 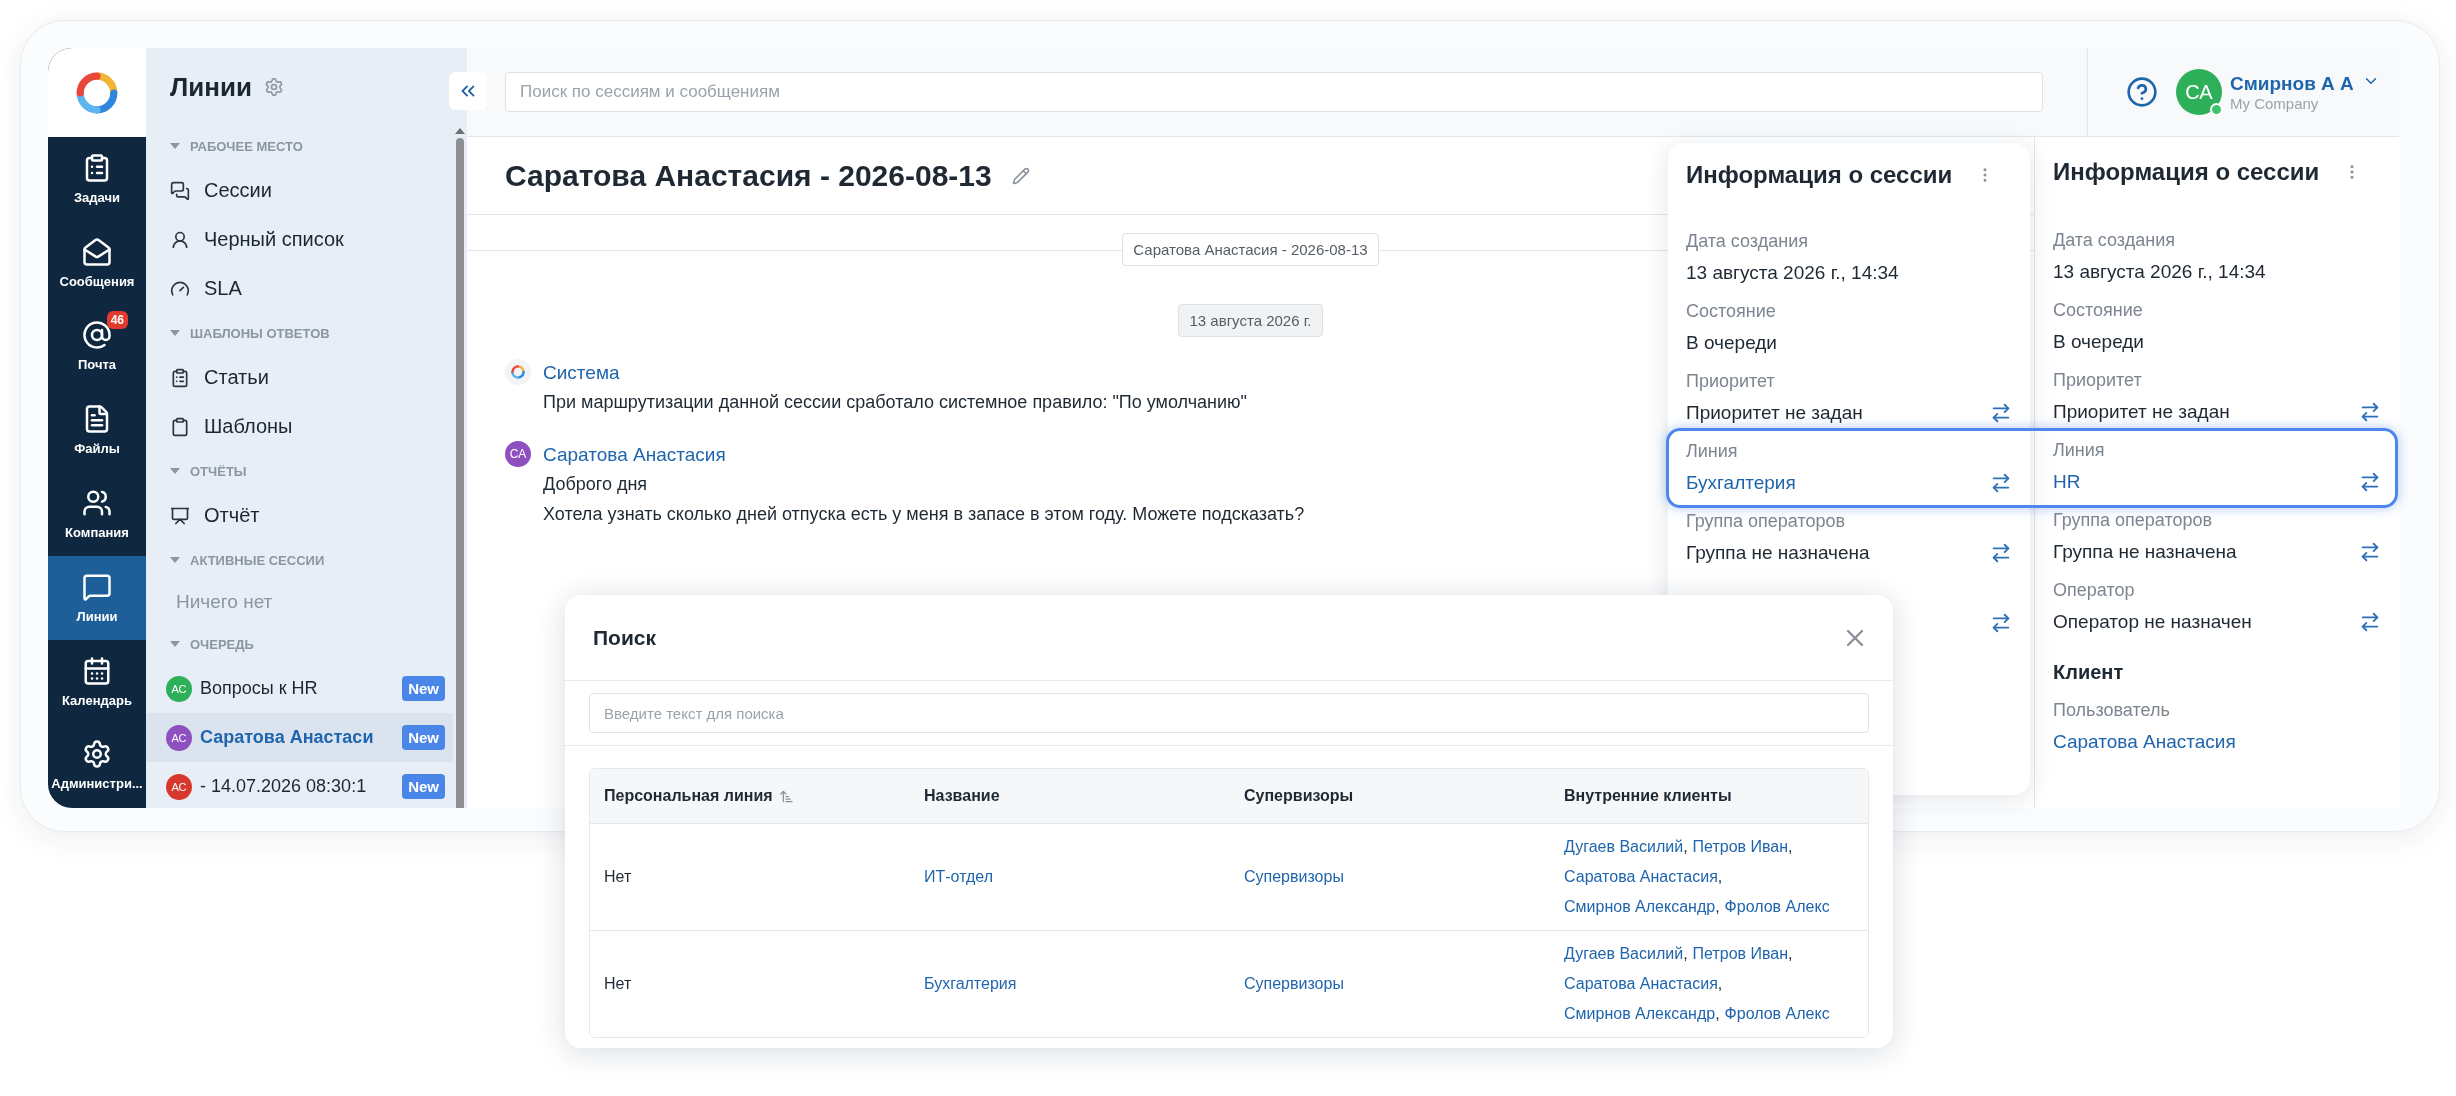 What do you see at coordinates (2067, 482) in the screenshot?
I see `field-link: HR` at bounding box center [2067, 482].